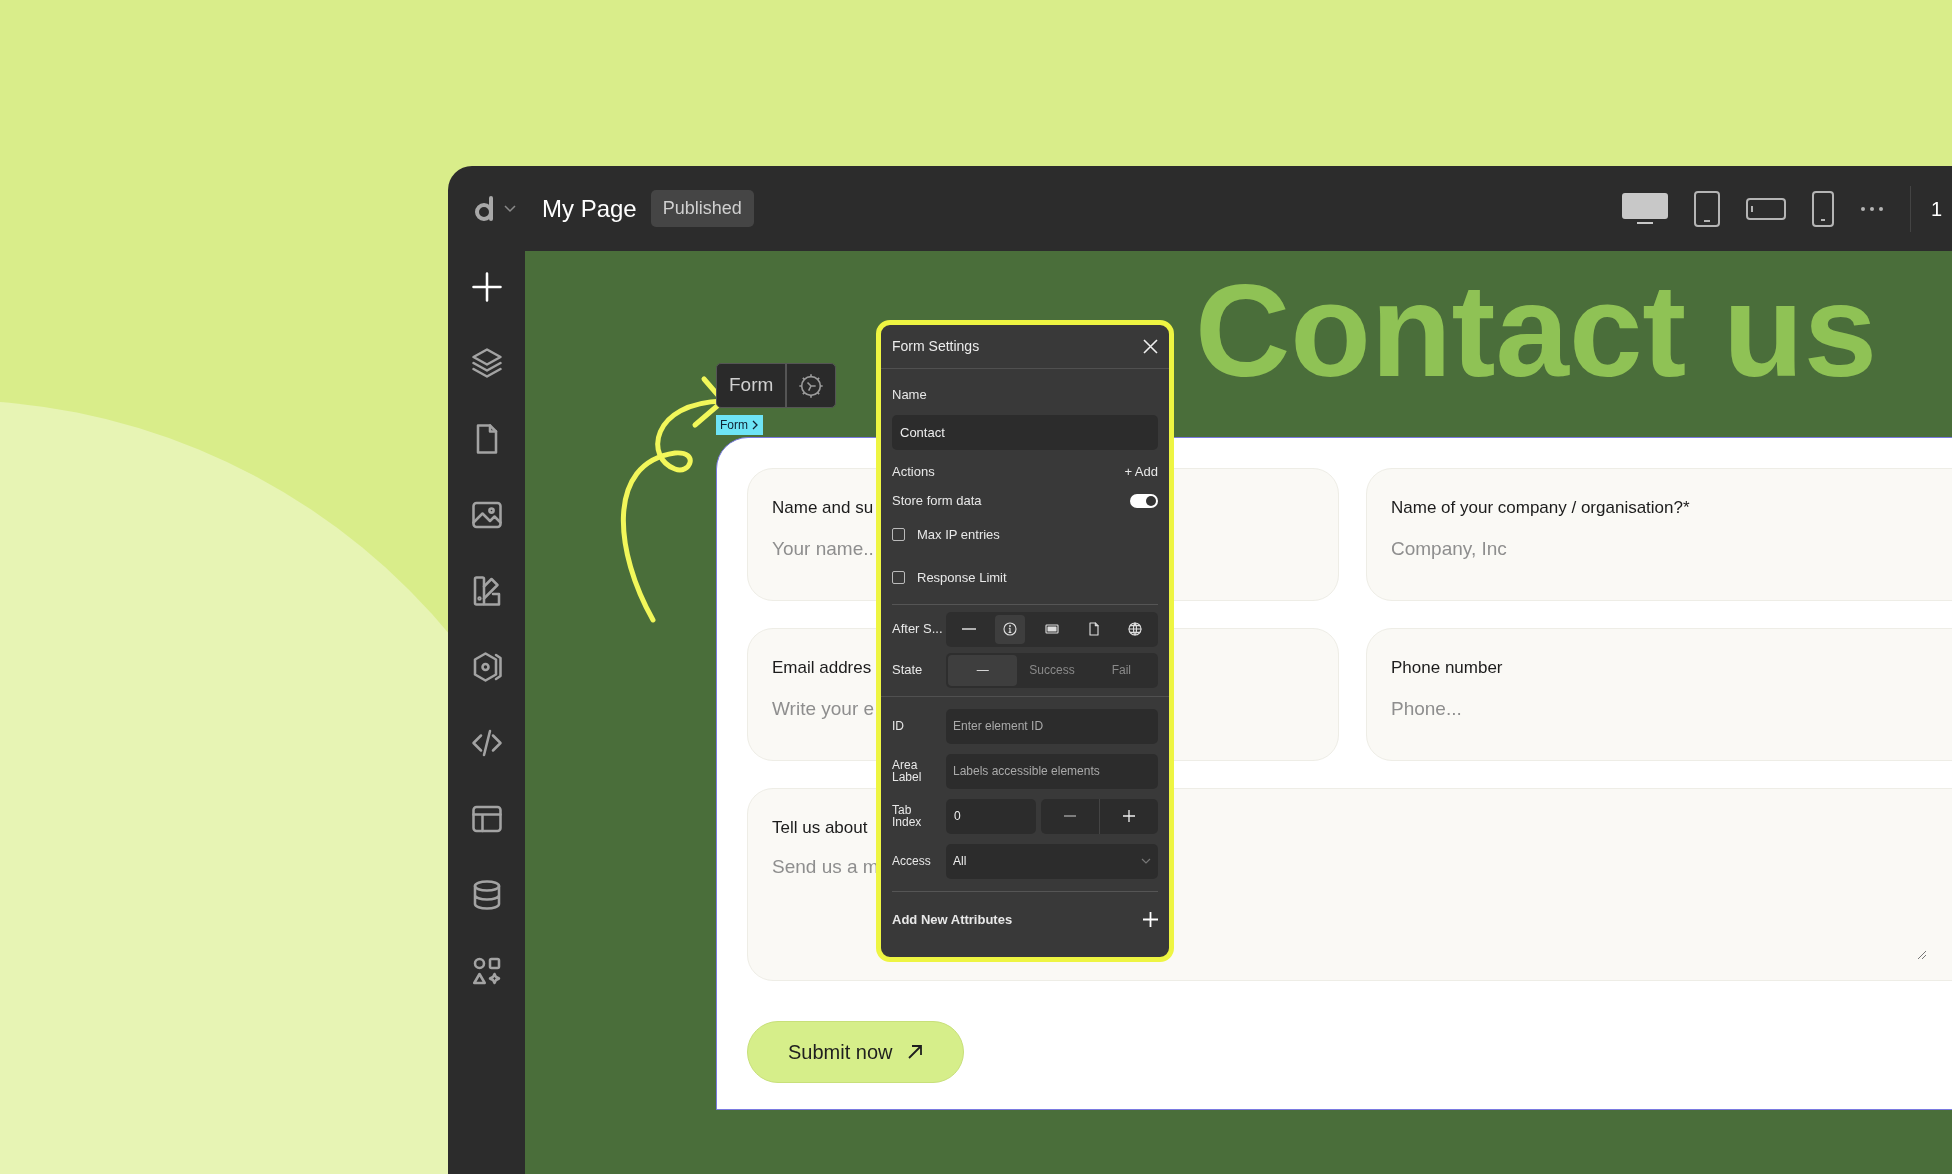  What do you see at coordinates (937, 501) in the screenshot?
I see `store-form-data-label: Store form data` at bounding box center [937, 501].